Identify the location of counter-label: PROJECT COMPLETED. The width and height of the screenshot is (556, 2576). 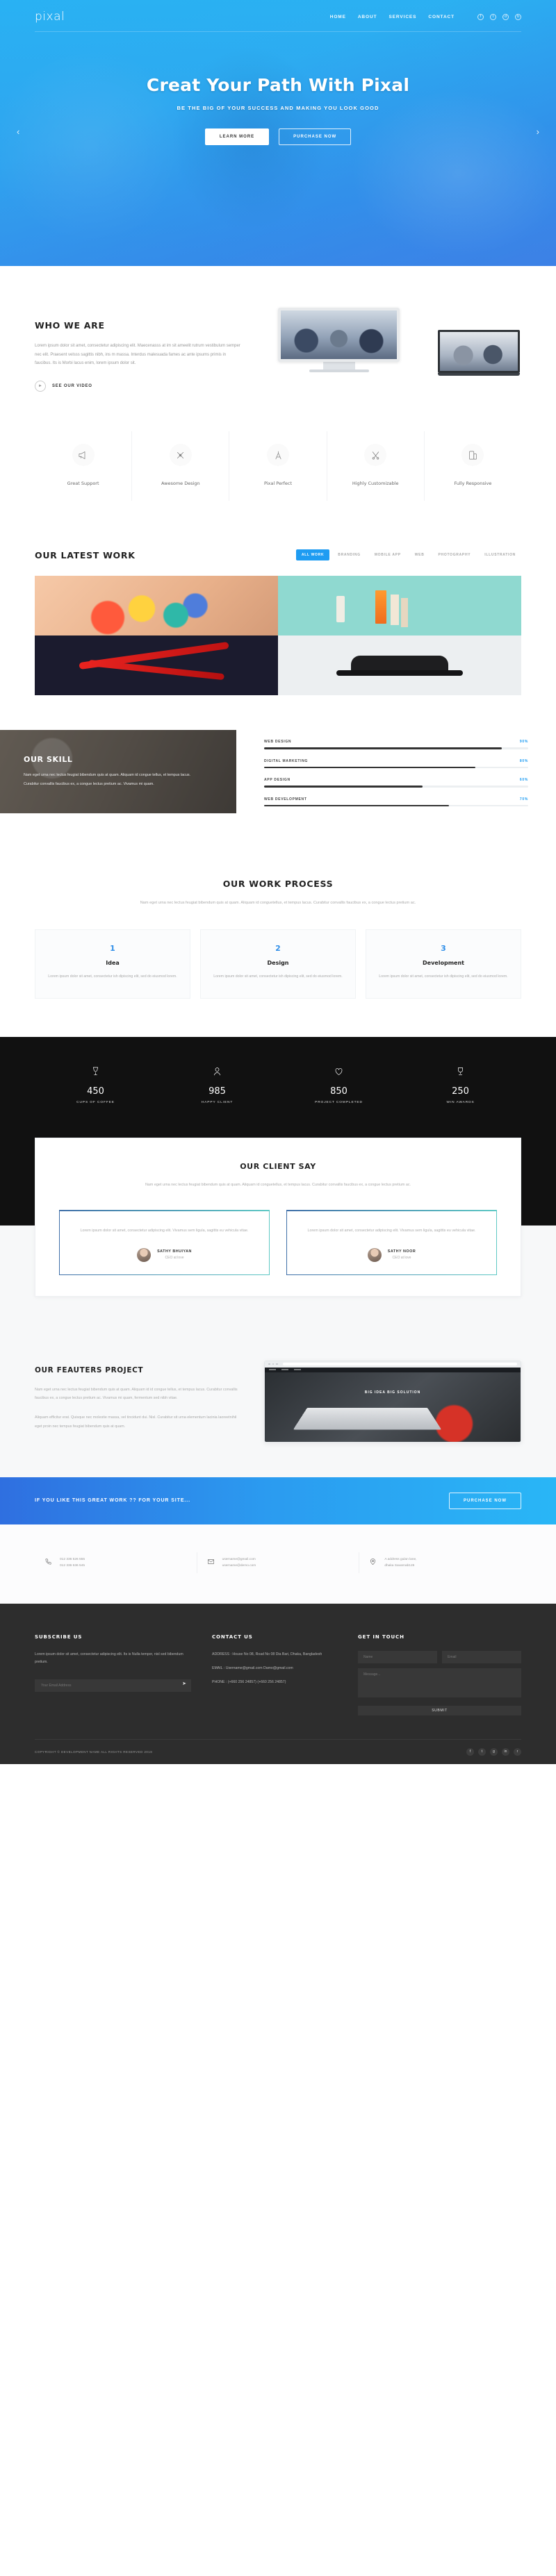
(339, 1102).